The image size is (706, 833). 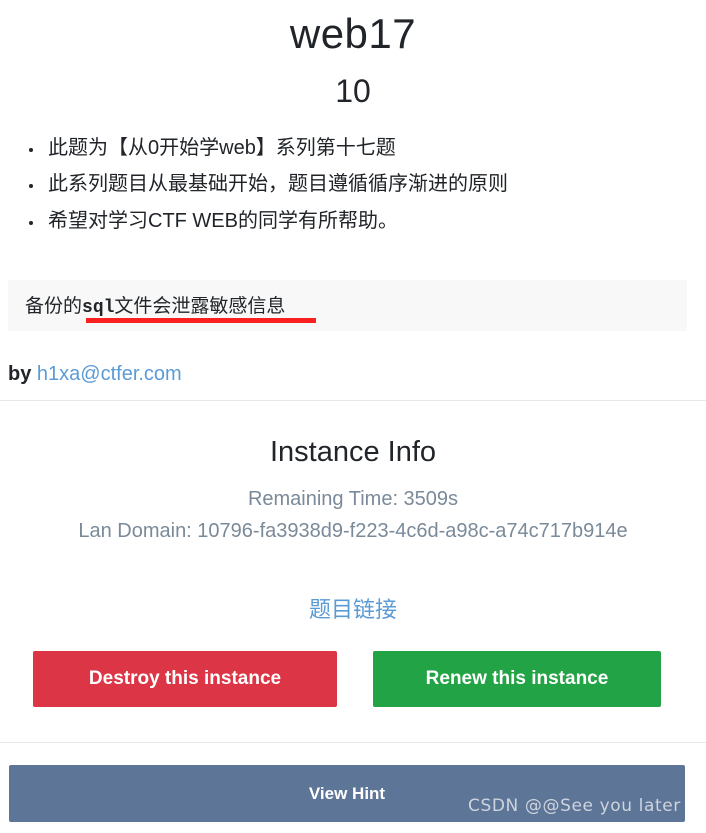 What do you see at coordinates (353, 499) in the screenshot?
I see `remaining-time-text: Remaining Time: 3509s` at bounding box center [353, 499].